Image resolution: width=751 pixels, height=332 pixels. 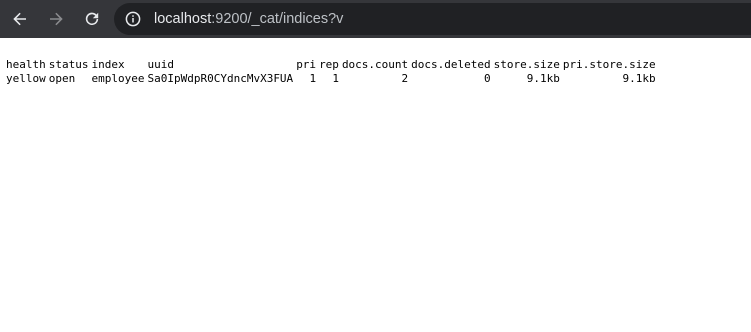 I want to click on header-pri: pri, so click(x=306, y=64).